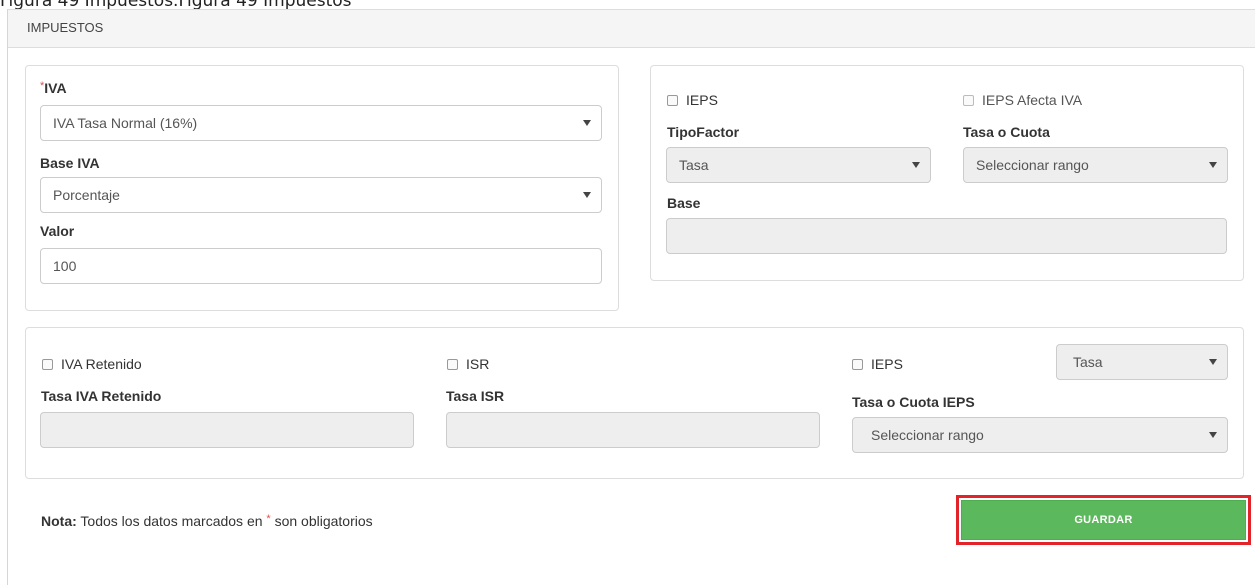 This screenshot has width=1255, height=585. I want to click on tasa-cuota-select: Seleccionar rango, so click(1095, 165).